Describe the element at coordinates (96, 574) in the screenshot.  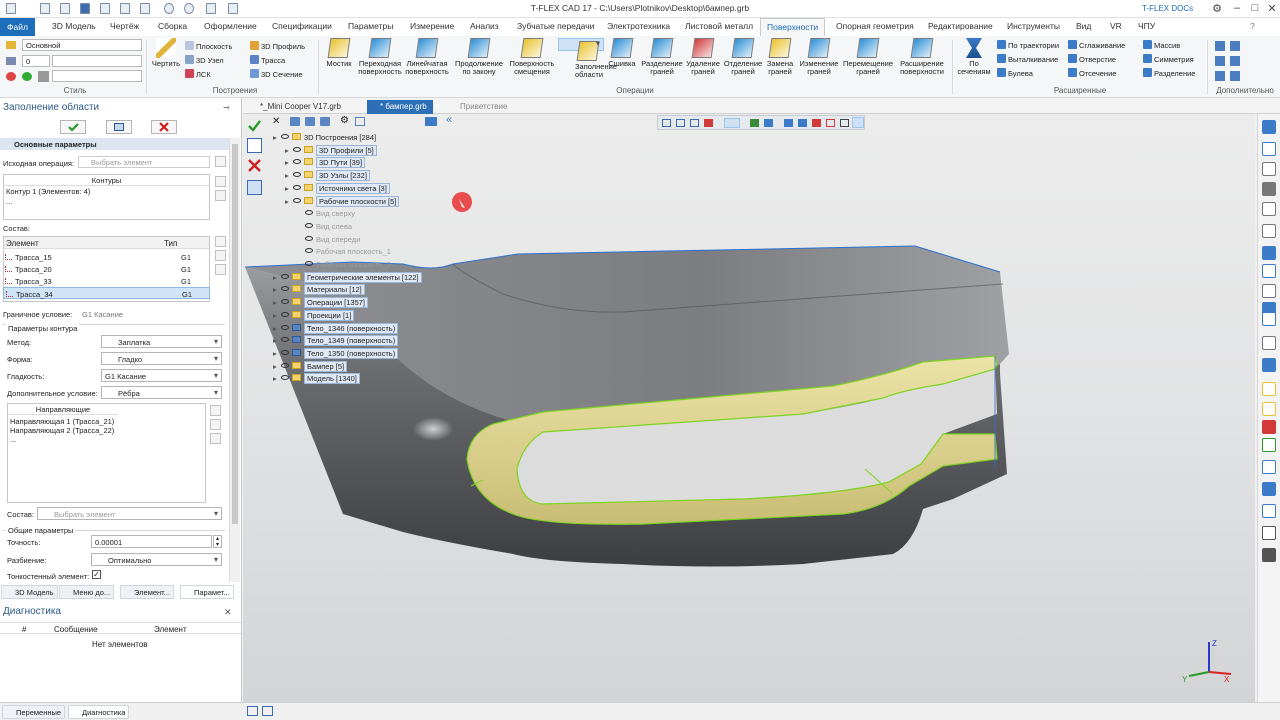
I see `thin-wall-checkbox: ✓` at that location.